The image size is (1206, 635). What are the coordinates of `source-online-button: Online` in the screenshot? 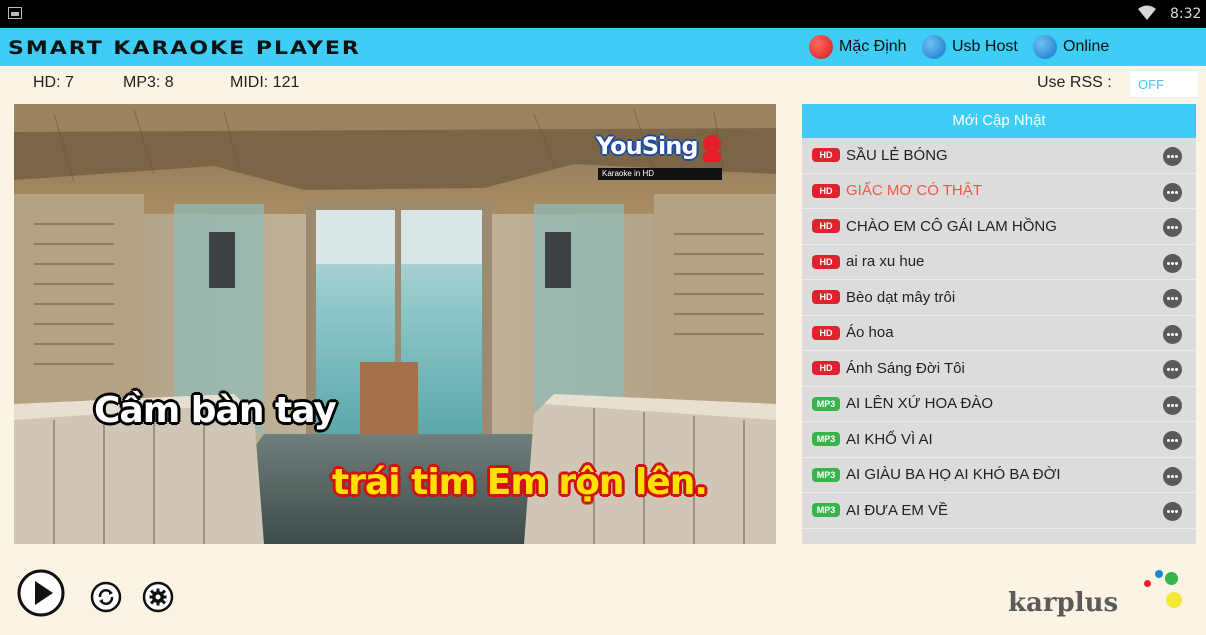 It's located at (1071, 47).